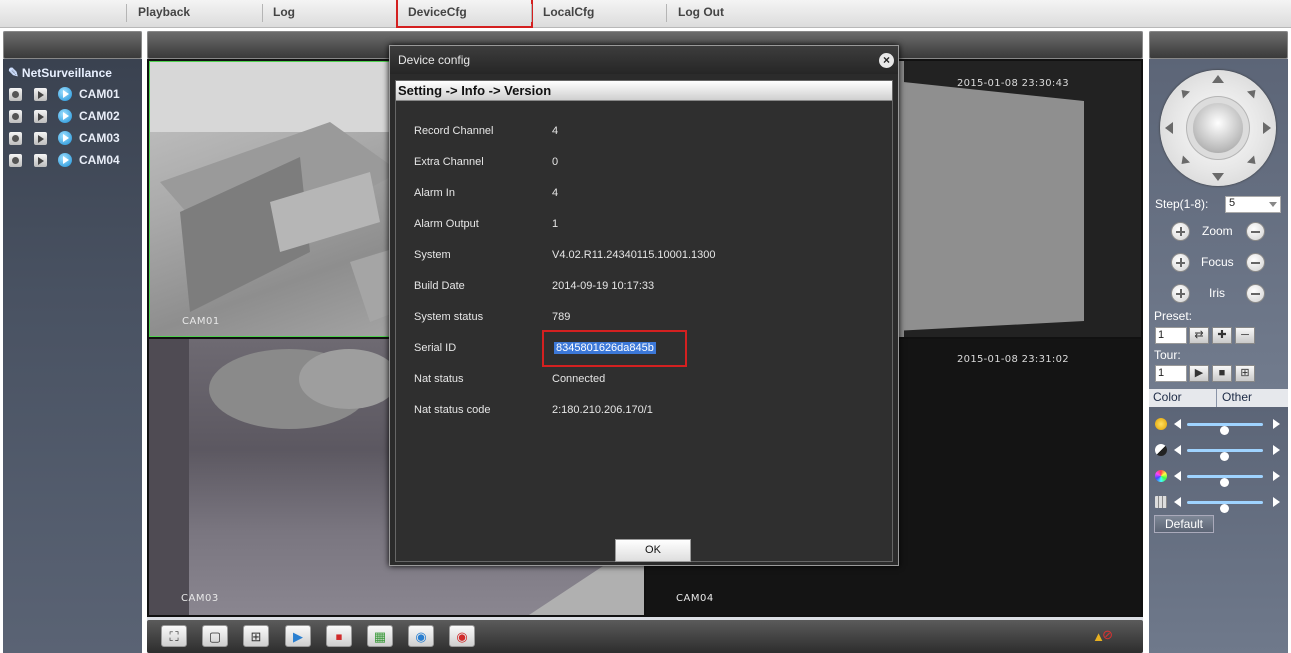  I want to click on default-button: Default, so click(1184, 524).